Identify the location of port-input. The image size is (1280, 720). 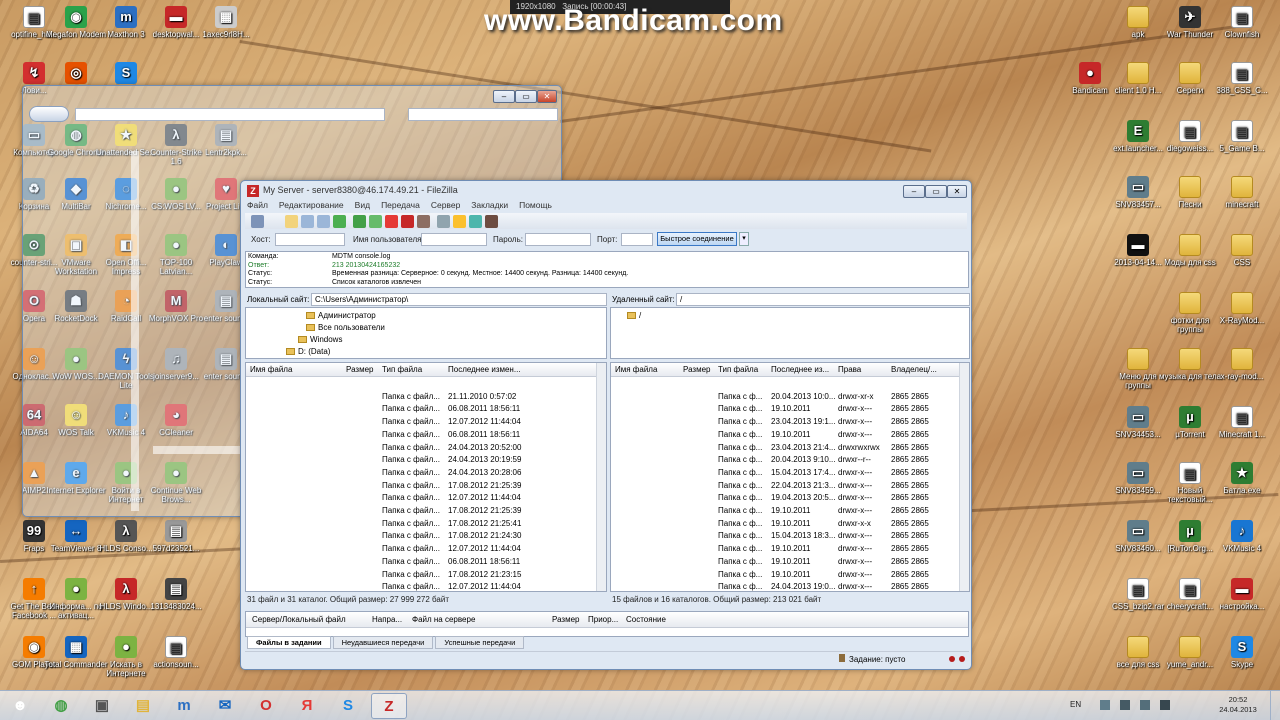
(637, 239).